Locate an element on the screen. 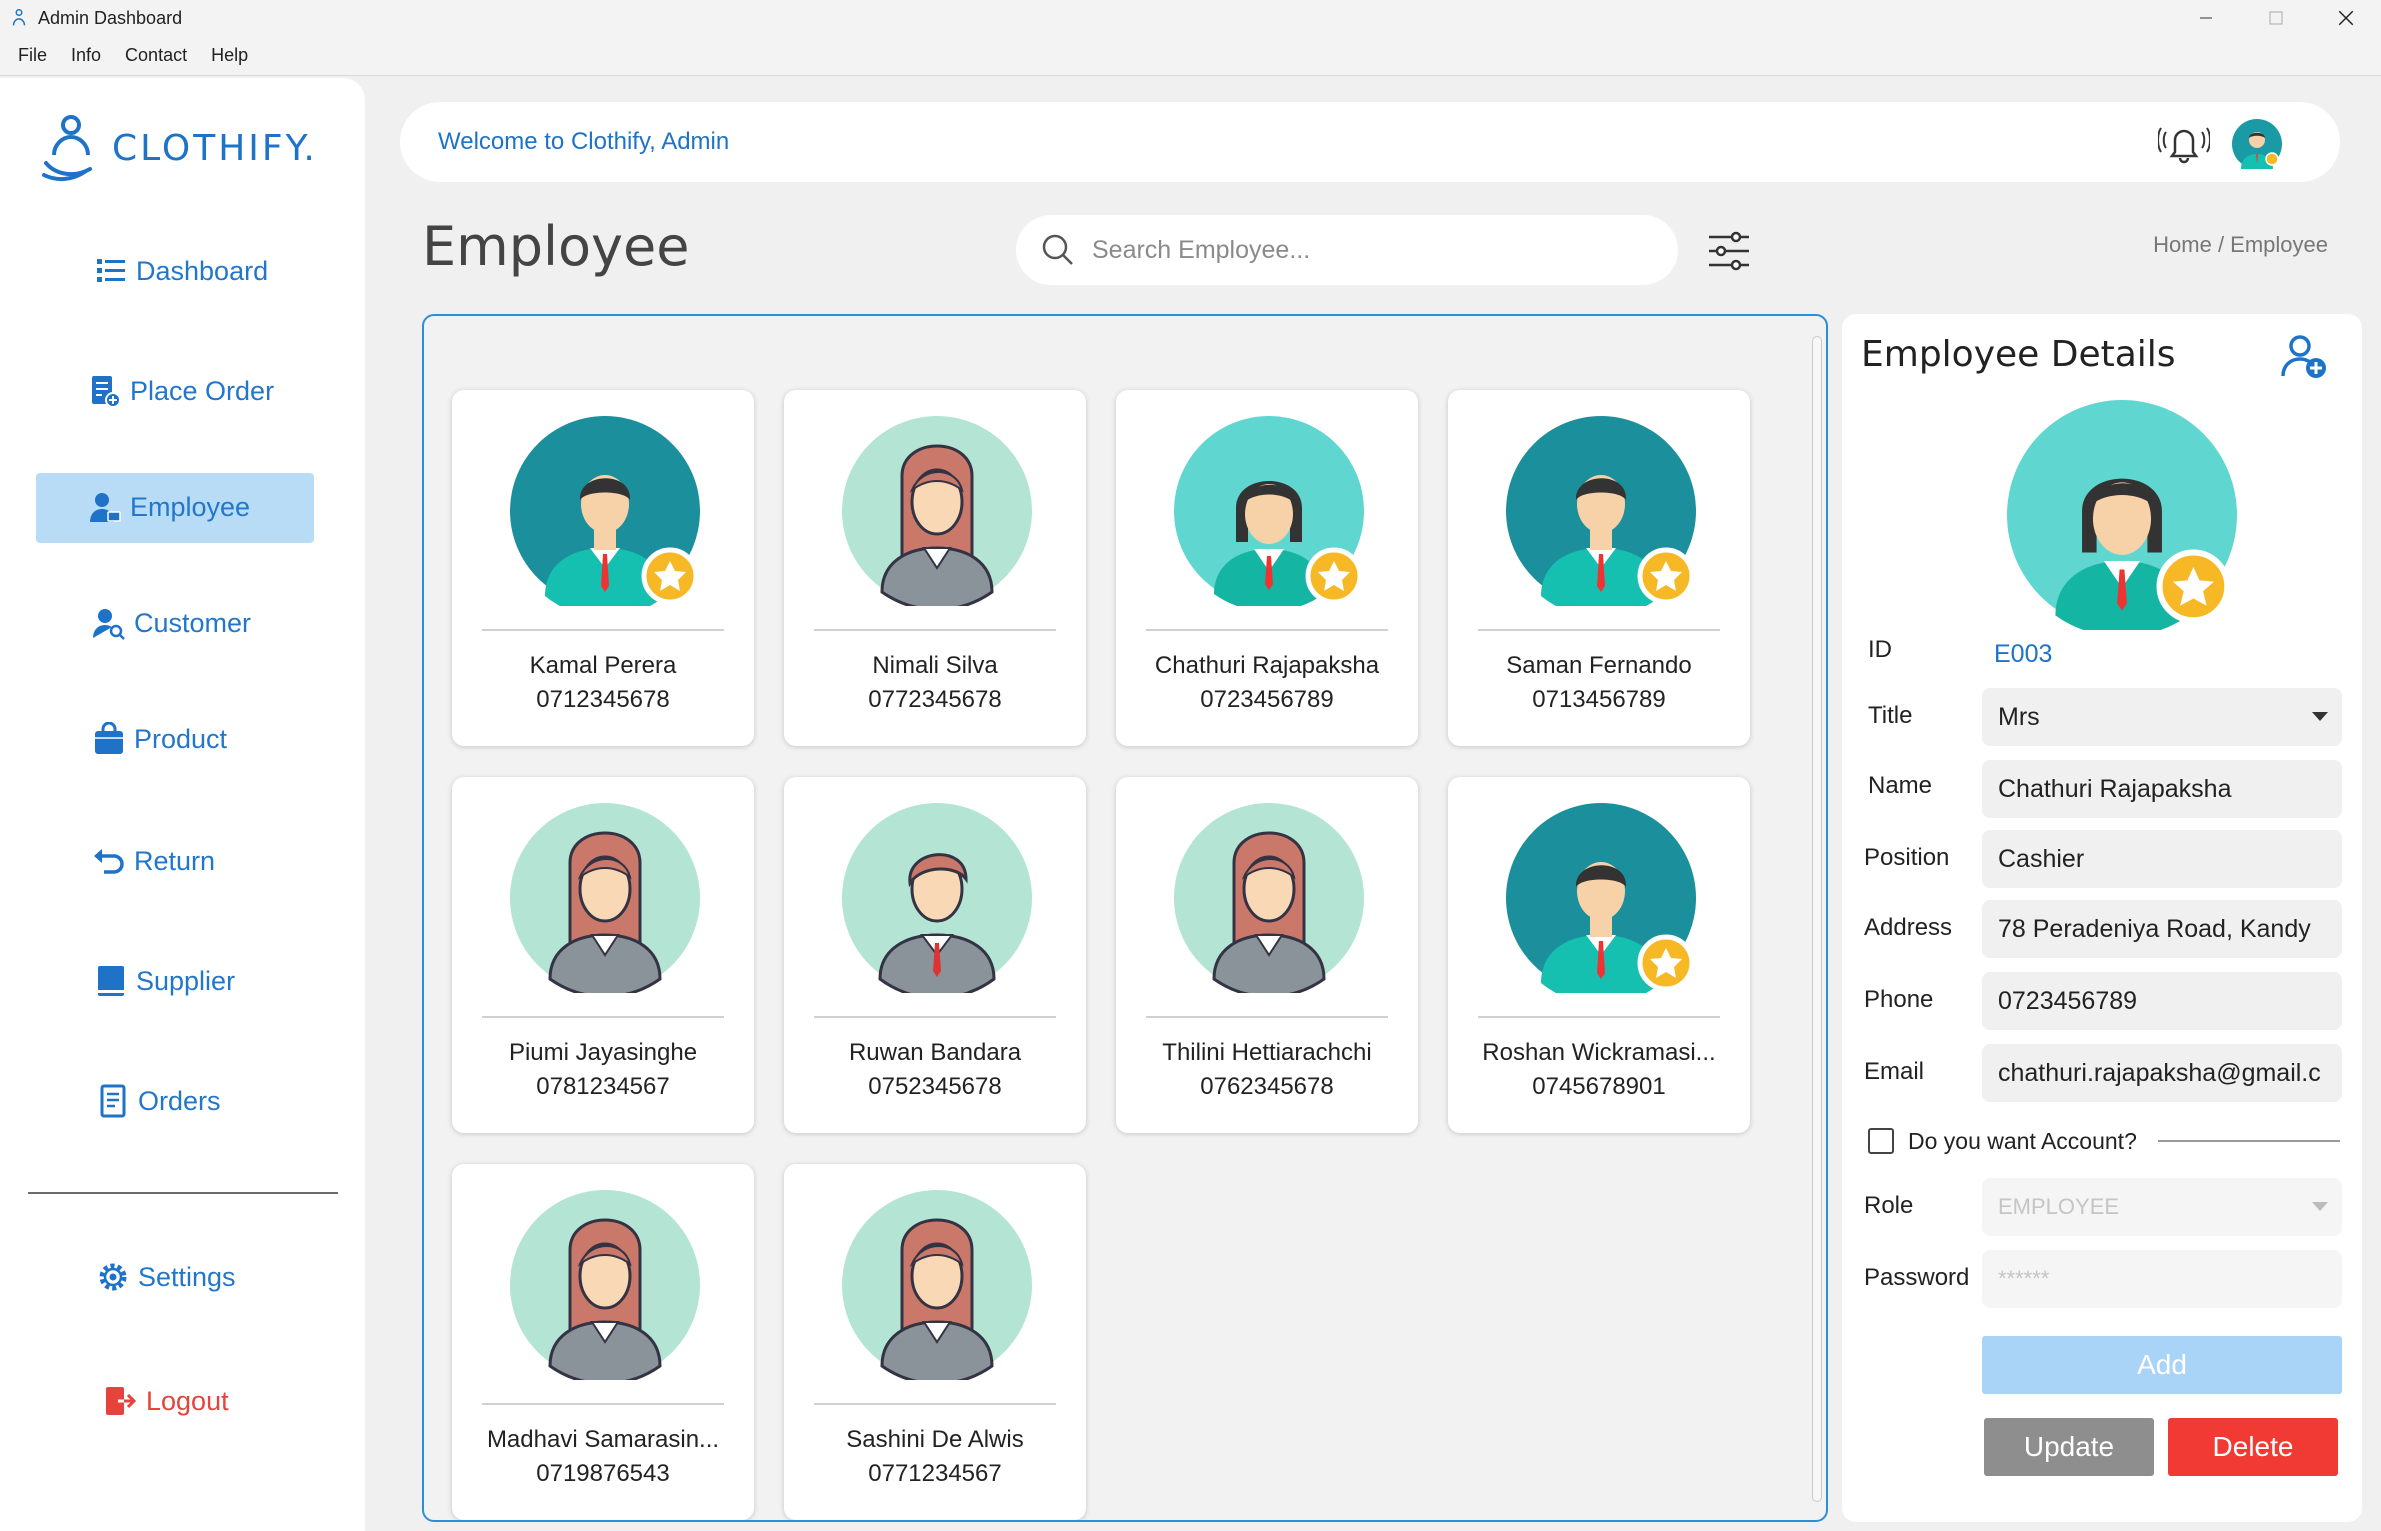 The image size is (2381, 1531). sidebar-item-customer: Customer is located at coordinates (171, 623).